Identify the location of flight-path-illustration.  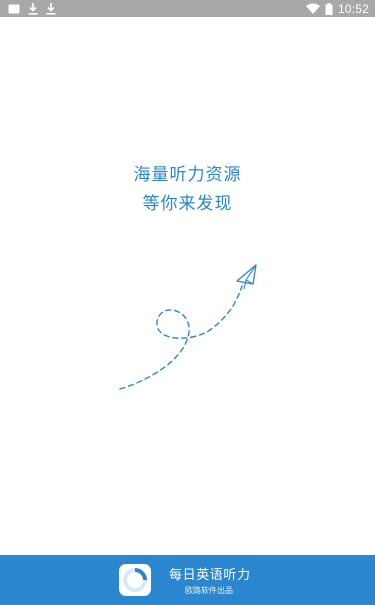
(188, 327).